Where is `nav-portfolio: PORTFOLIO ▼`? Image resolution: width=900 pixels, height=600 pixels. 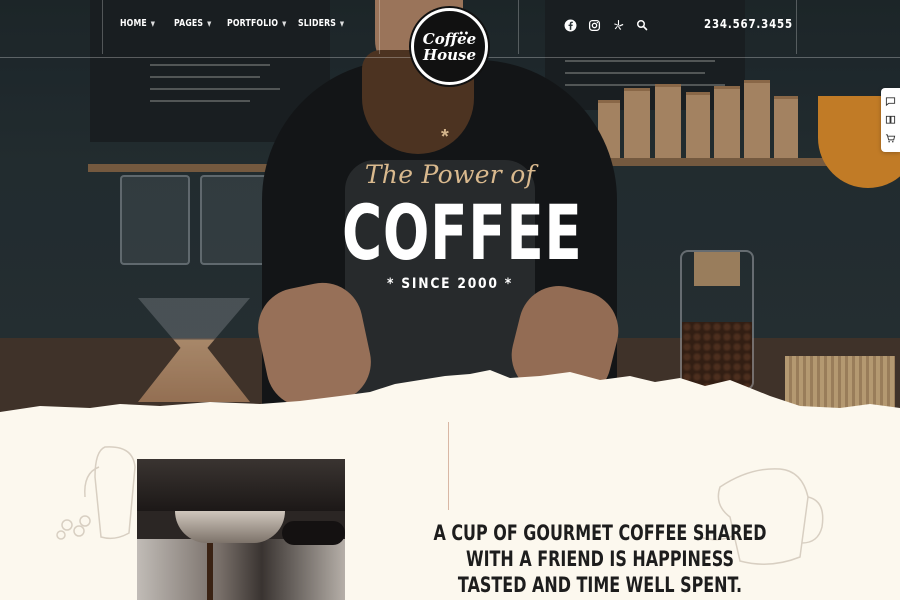
nav-portfolio: PORTFOLIO ▼ is located at coordinates (256, 23).